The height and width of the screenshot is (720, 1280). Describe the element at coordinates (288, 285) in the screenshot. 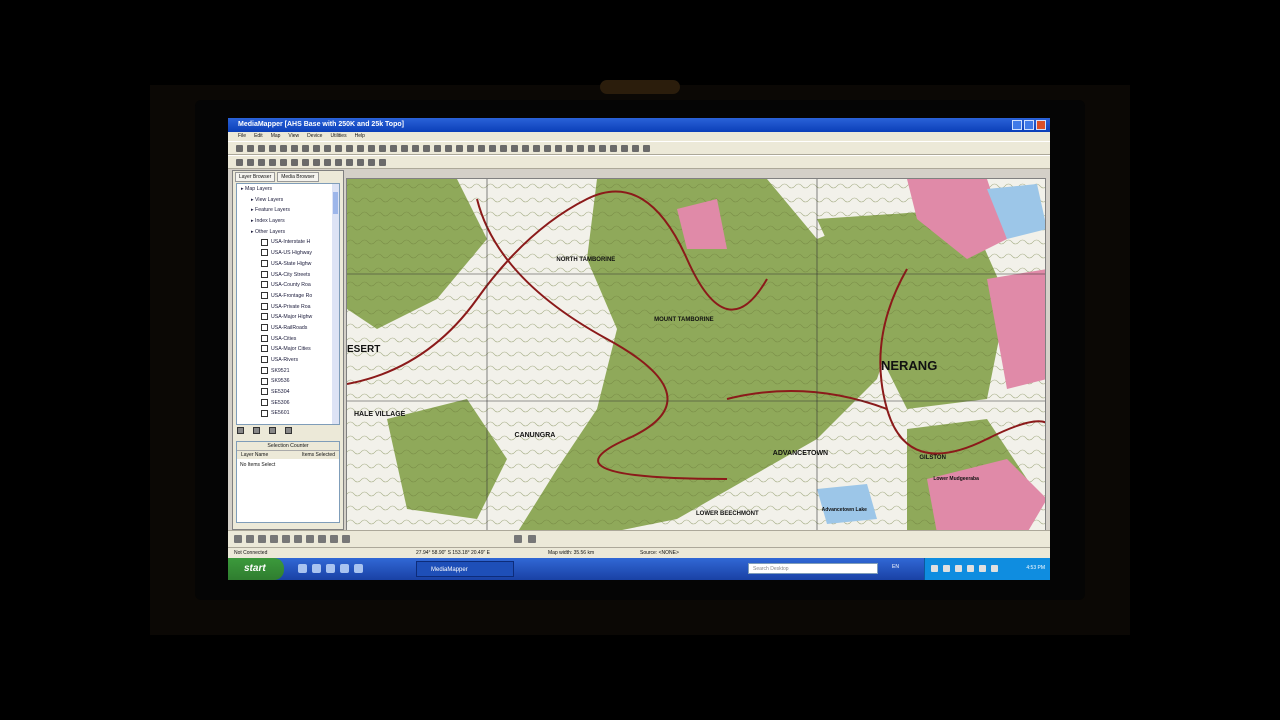

I see `layer-item: USA-County Roa` at that location.